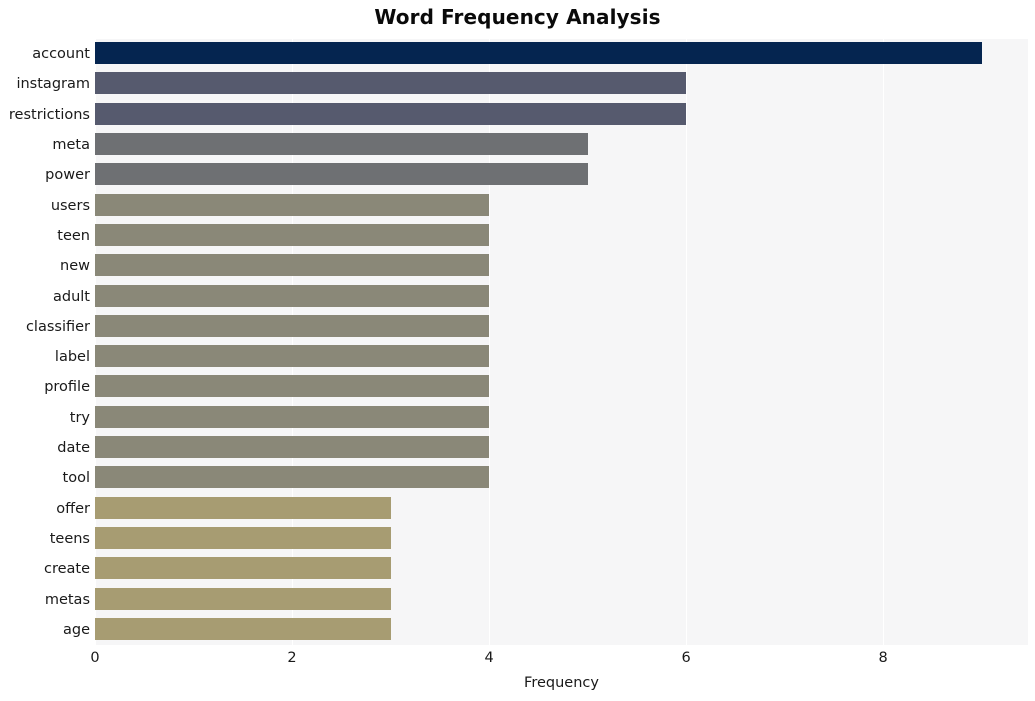 The height and width of the screenshot is (701, 1035). I want to click on y-axis-tick-label: age, so click(76, 629).